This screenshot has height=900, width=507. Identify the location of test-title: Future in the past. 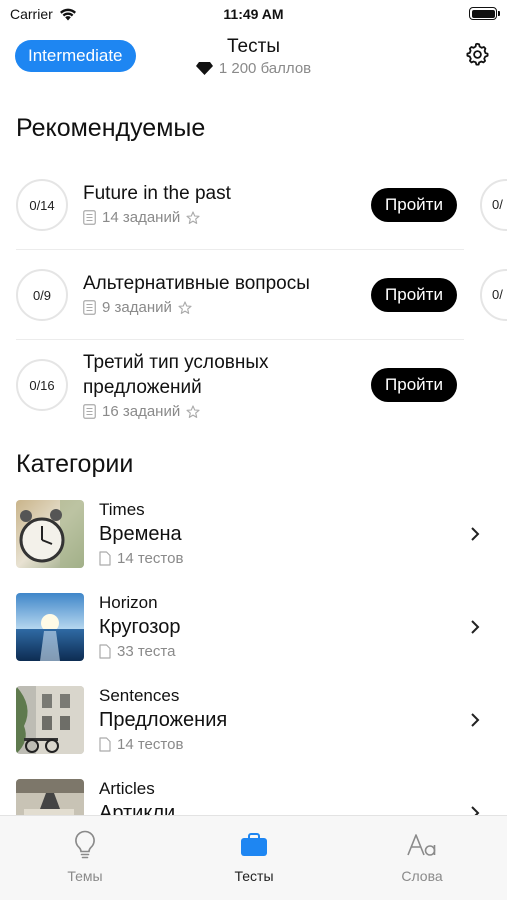
(157, 193).